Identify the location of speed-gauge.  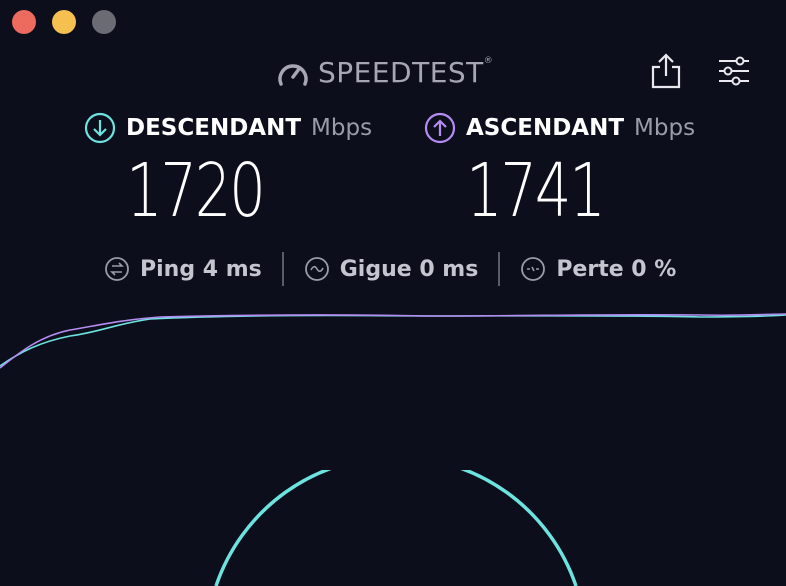
(396, 528).